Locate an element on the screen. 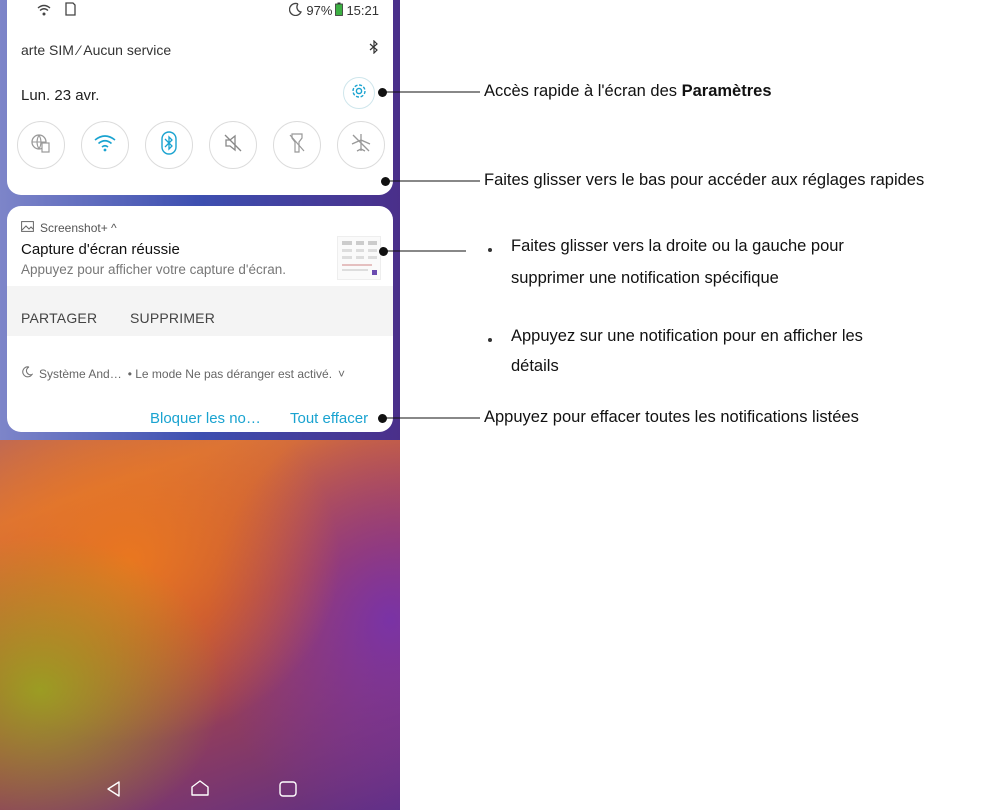  callout-settings-prefix: Accès rapide à l'écran des is located at coordinates (583, 91).